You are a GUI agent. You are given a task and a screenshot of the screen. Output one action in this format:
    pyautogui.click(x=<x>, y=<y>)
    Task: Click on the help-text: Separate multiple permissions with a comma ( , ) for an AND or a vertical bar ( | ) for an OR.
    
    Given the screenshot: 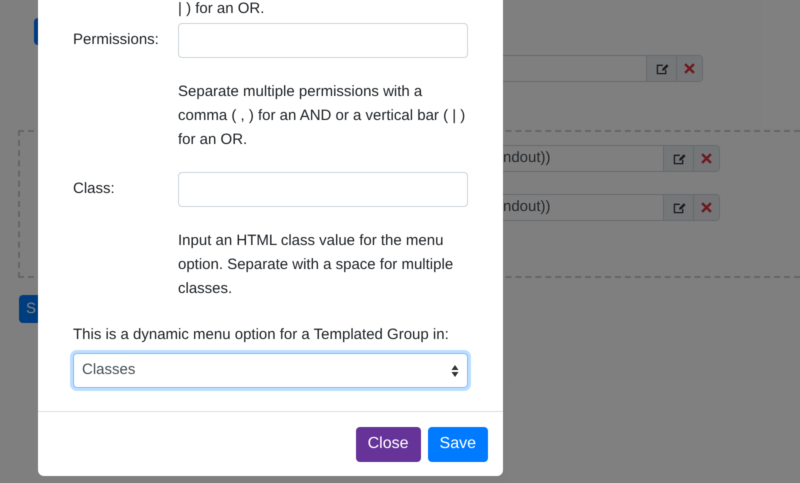 What is the action you would take?
    pyautogui.click(x=322, y=116)
    